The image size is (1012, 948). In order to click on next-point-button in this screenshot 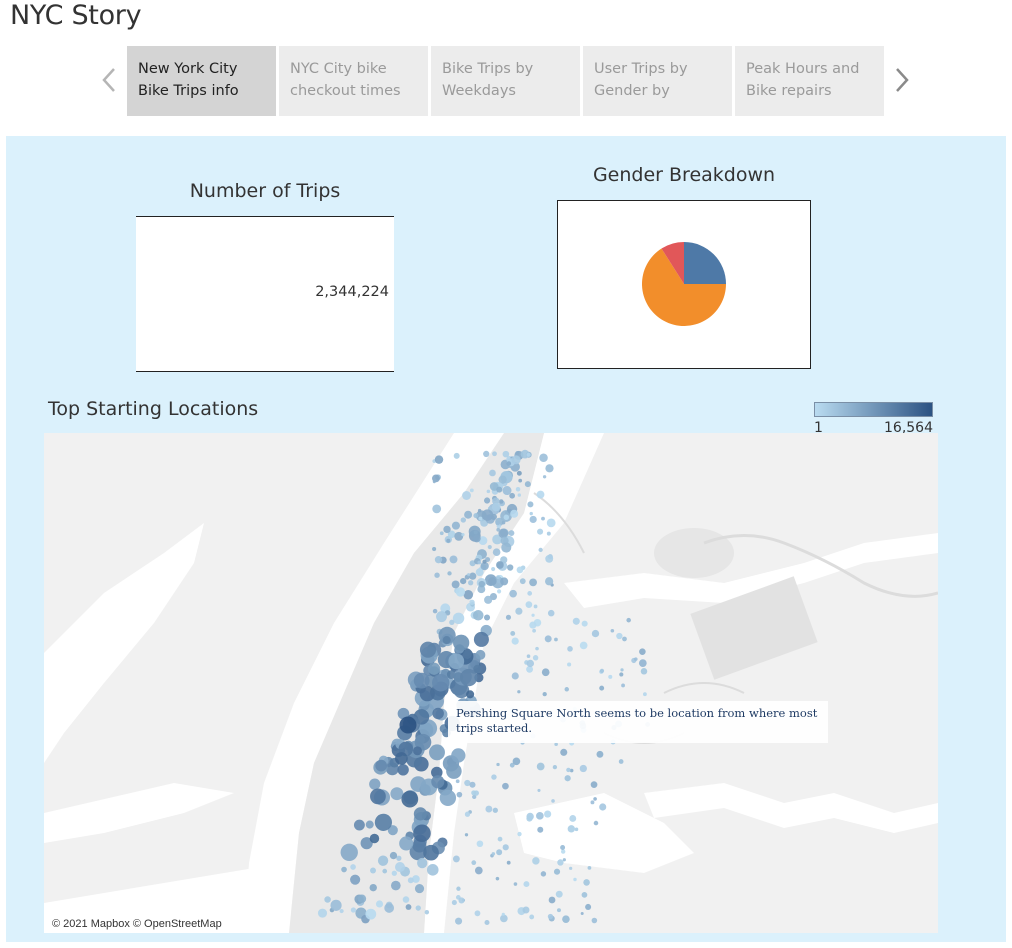, I will do `click(902, 80)`.